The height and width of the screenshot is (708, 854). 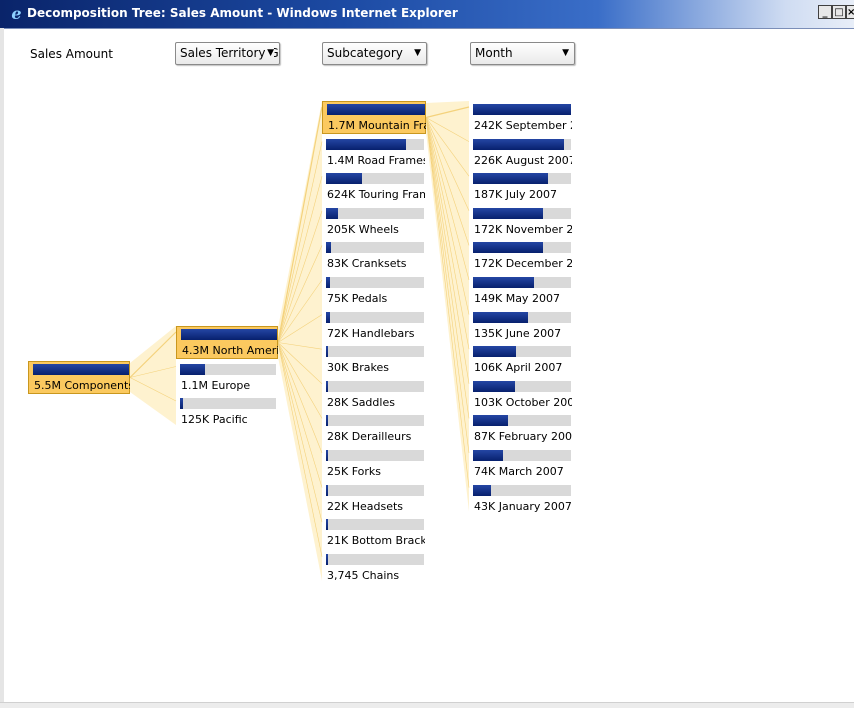 I want to click on tree-node: 43K January 2007, so click(x=521, y=498).